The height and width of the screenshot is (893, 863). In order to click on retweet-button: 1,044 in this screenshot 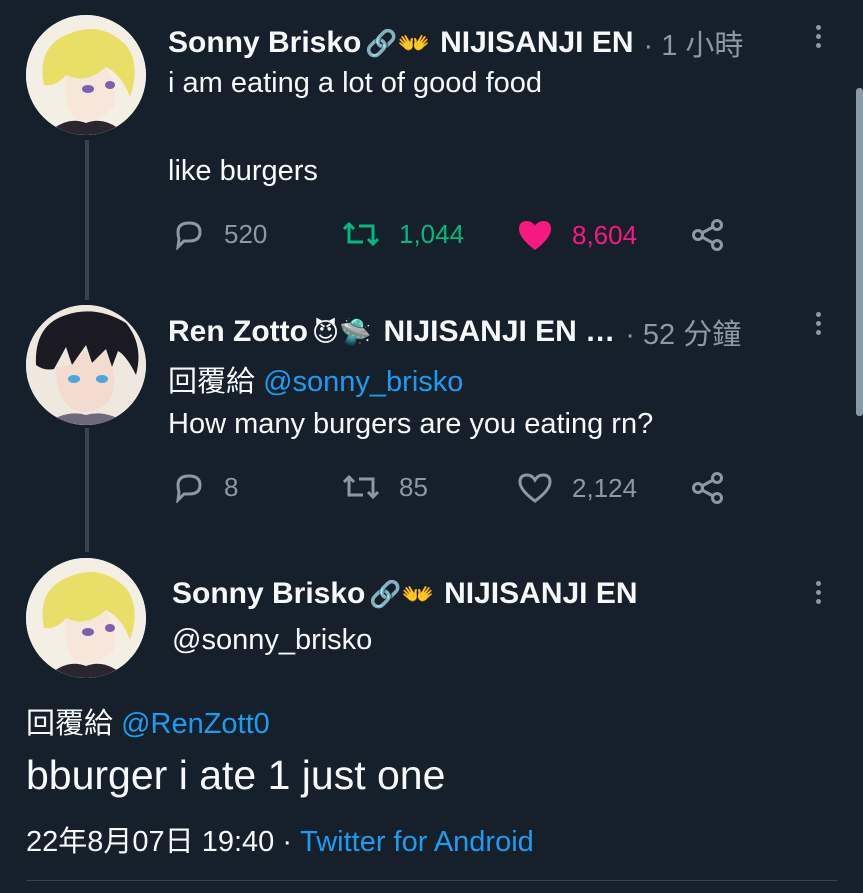, I will do `click(402, 234)`.